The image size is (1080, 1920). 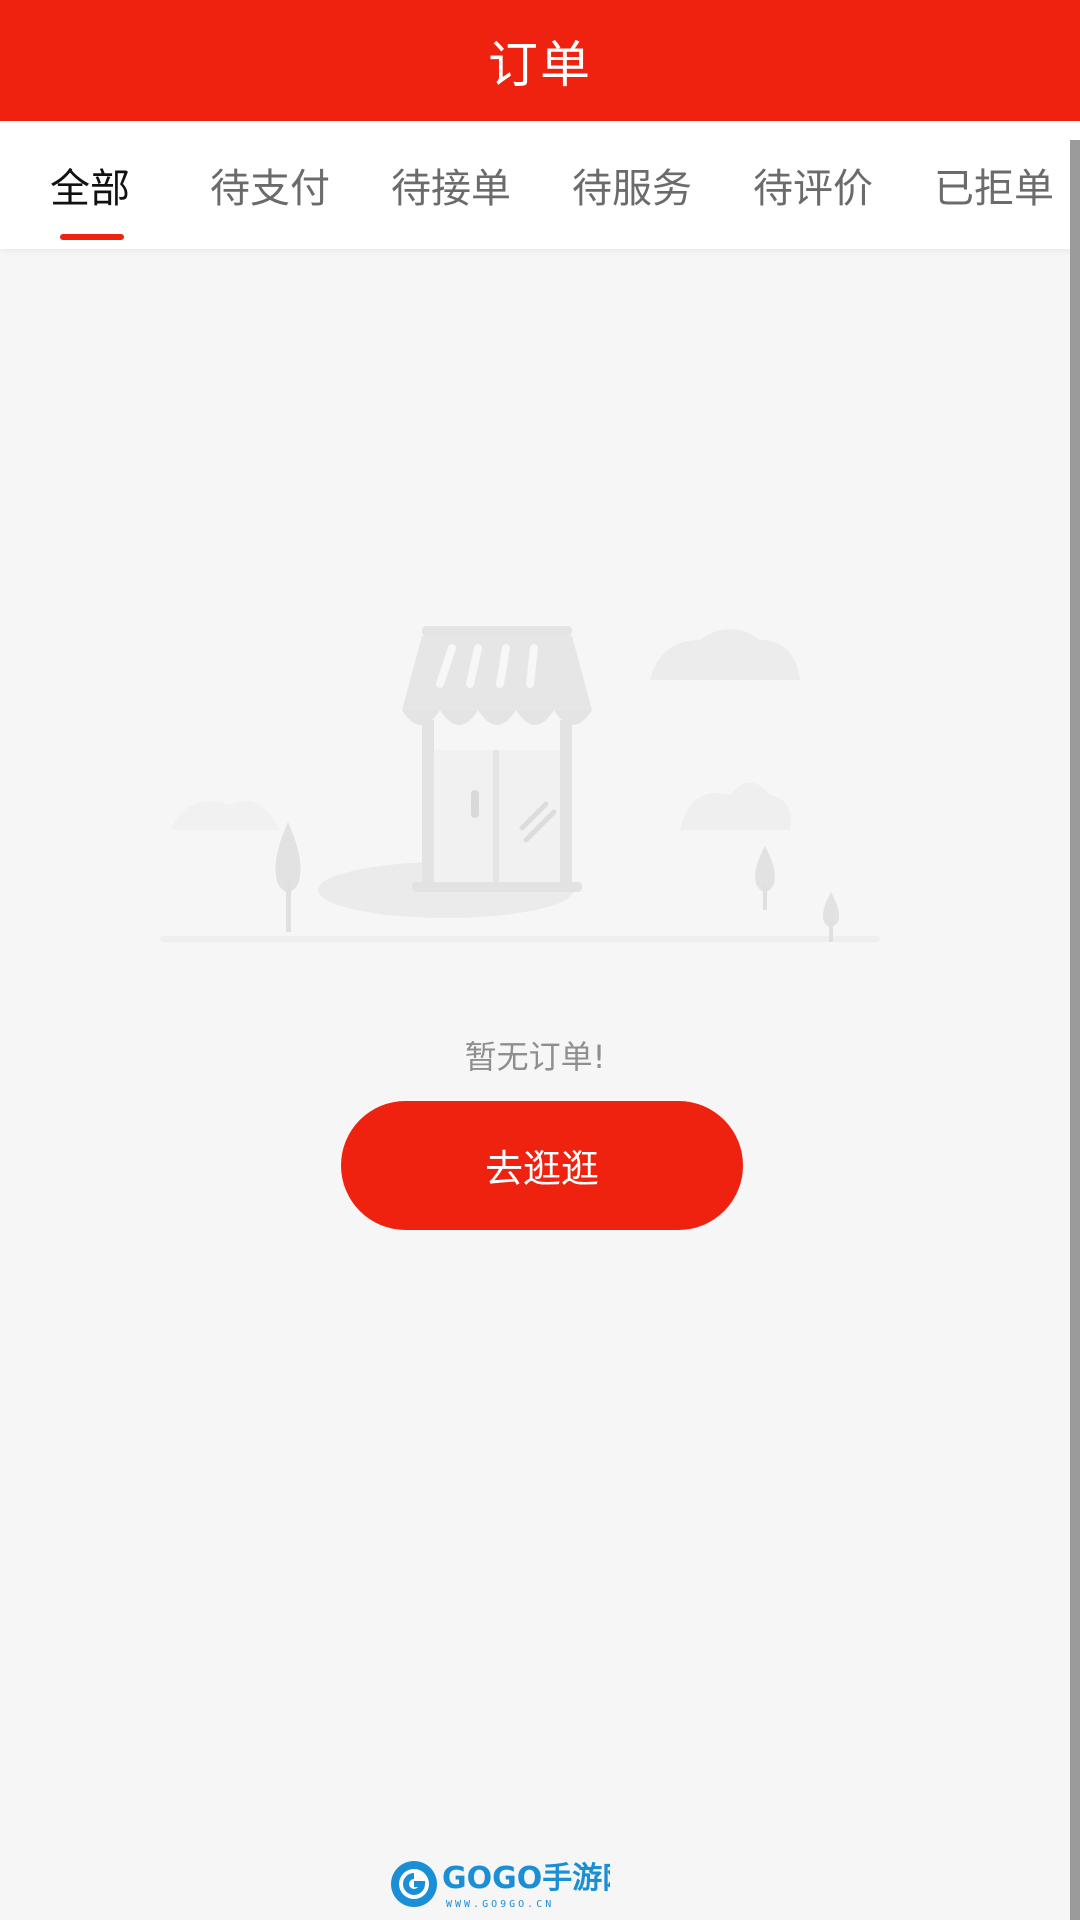 What do you see at coordinates (270, 185) in the screenshot?
I see `tab-pending-payment: 待支付` at bounding box center [270, 185].